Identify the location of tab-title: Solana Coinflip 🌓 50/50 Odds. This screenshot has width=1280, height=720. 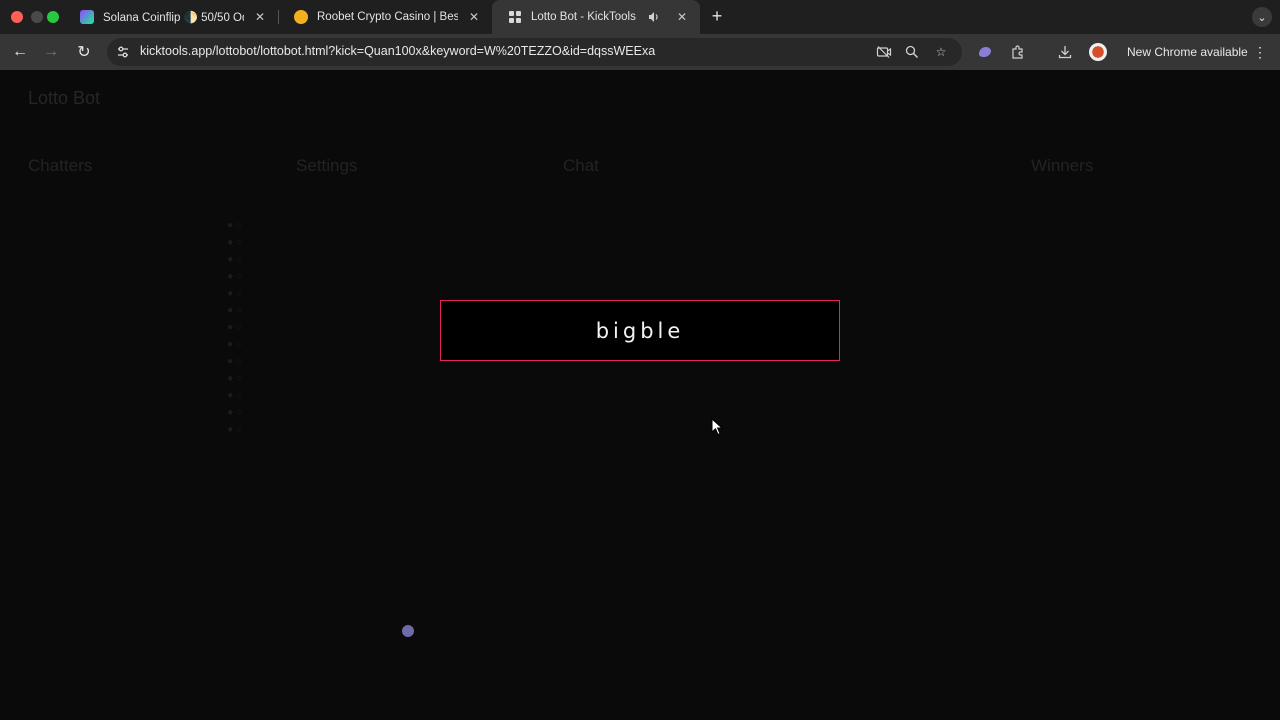
(173, 18).